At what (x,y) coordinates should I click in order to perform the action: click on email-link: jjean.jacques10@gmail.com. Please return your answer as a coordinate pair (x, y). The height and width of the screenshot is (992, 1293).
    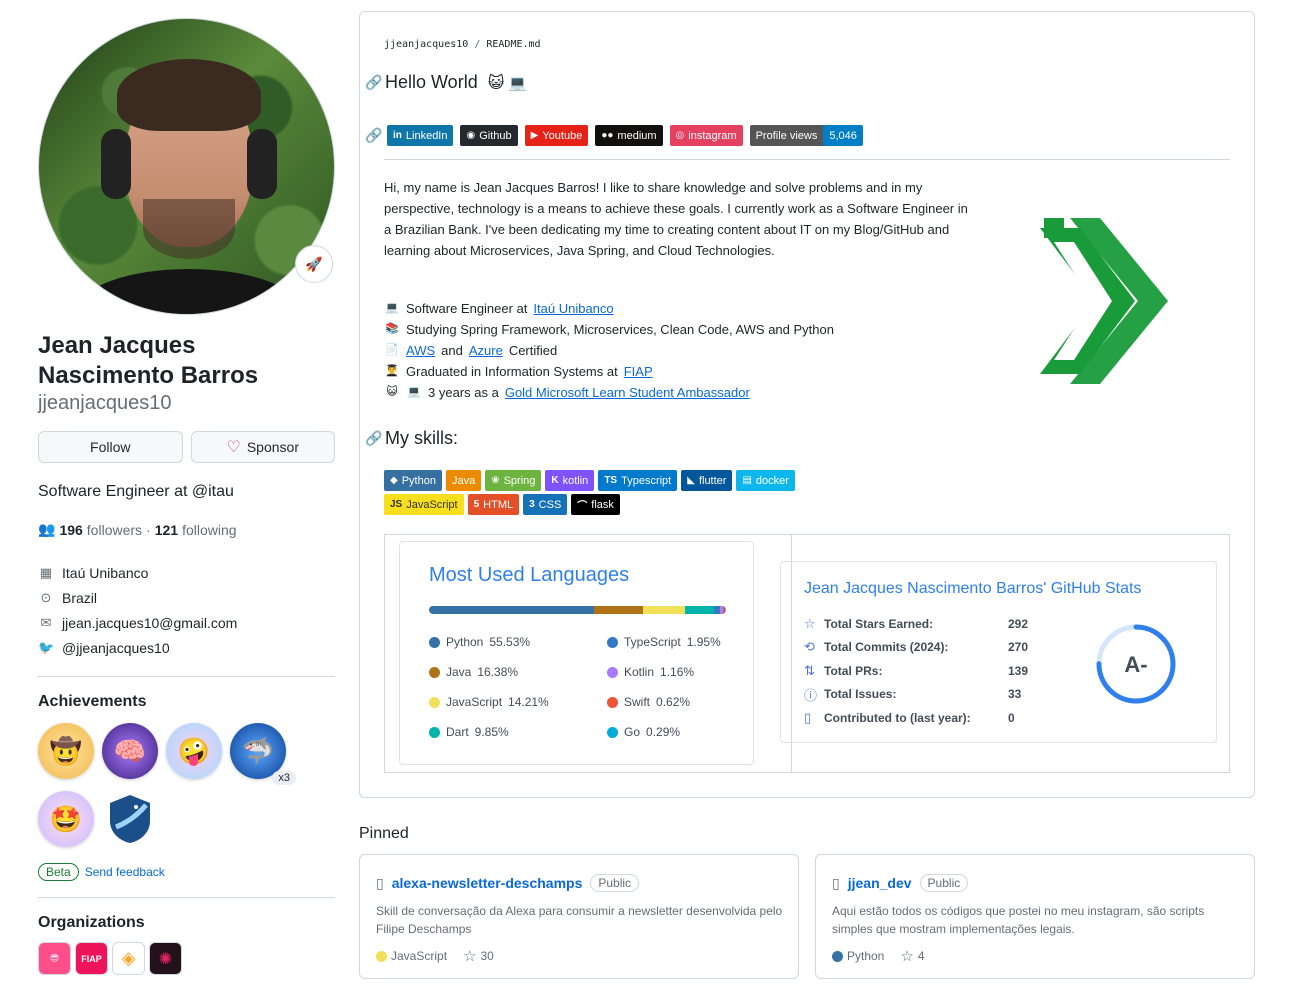
    Looking at the image, I should click on (149, 623).